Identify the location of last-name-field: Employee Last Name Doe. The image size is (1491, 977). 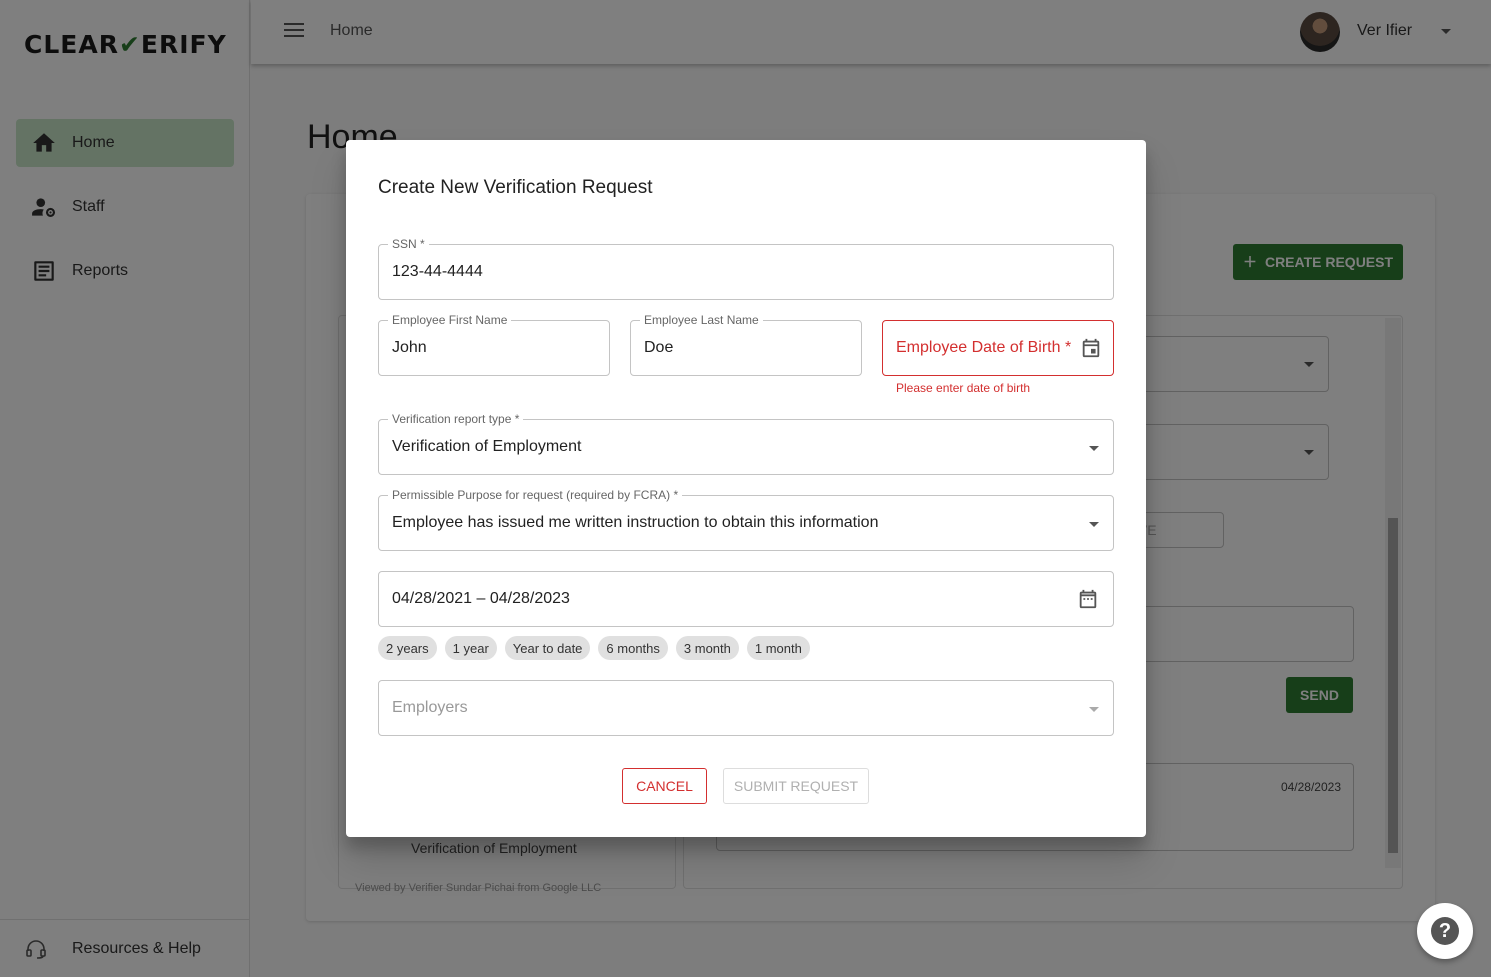
(746, 344).